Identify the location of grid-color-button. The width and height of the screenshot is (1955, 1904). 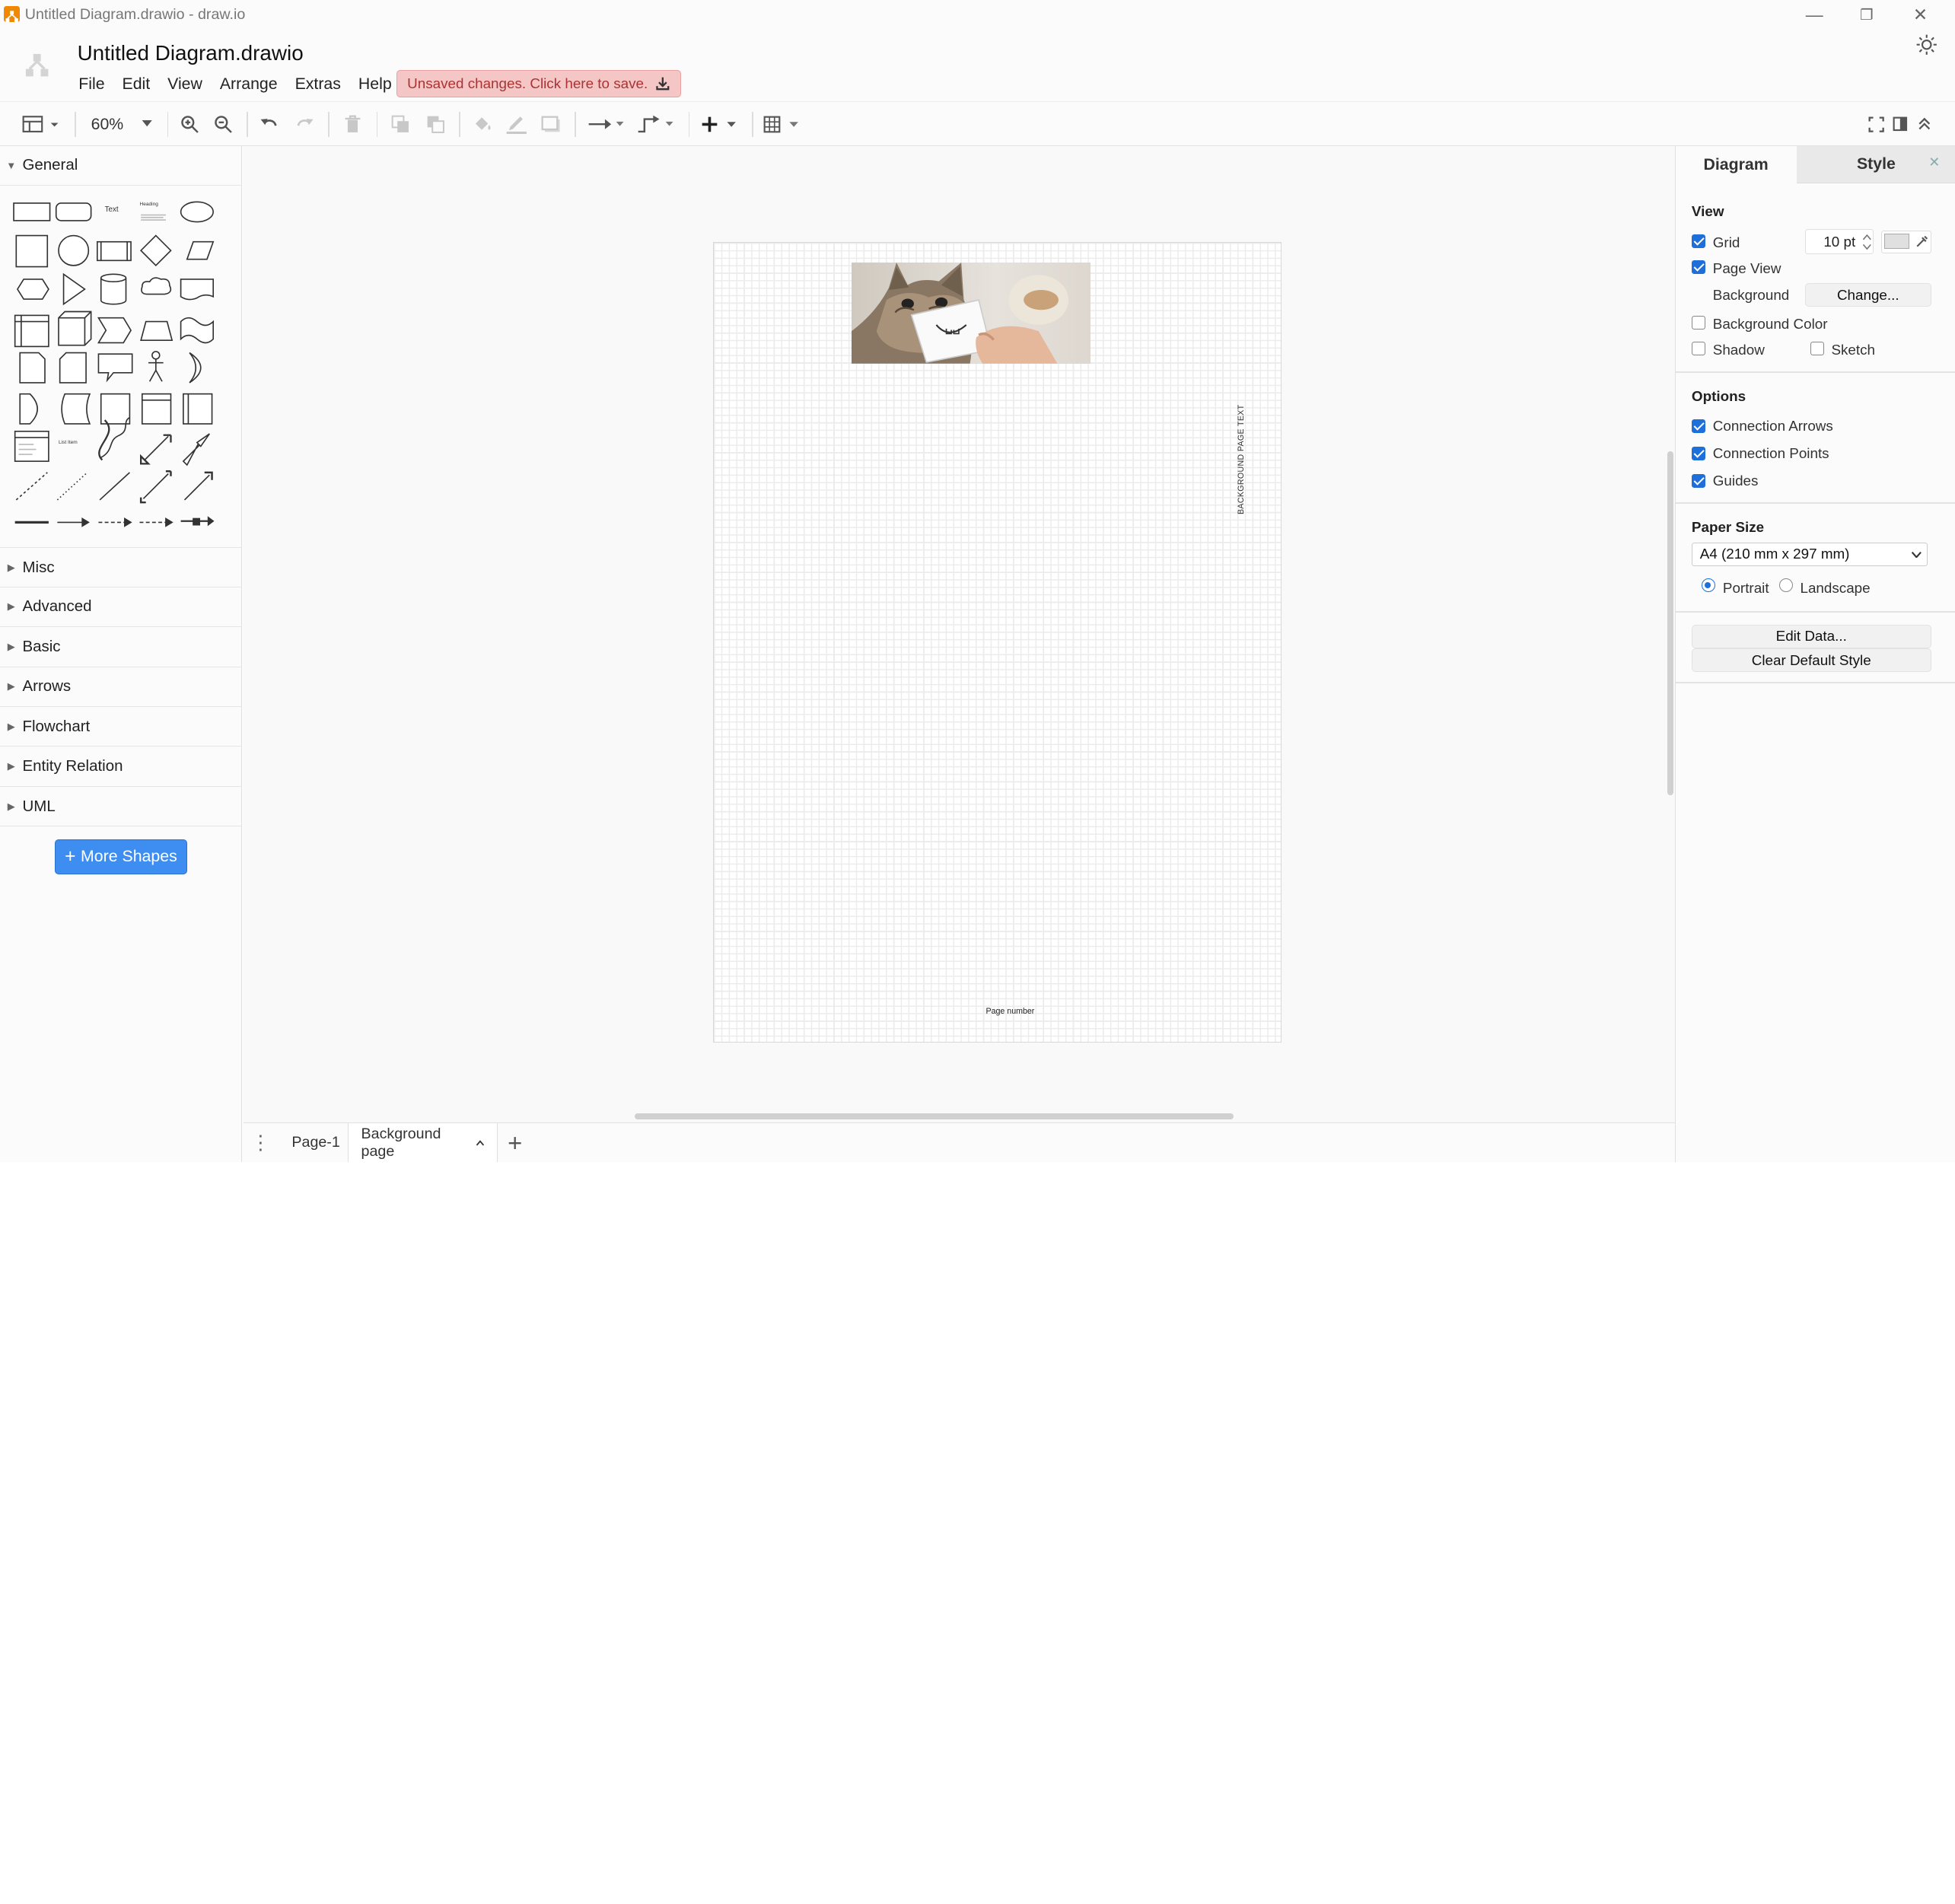
(1905, 242).